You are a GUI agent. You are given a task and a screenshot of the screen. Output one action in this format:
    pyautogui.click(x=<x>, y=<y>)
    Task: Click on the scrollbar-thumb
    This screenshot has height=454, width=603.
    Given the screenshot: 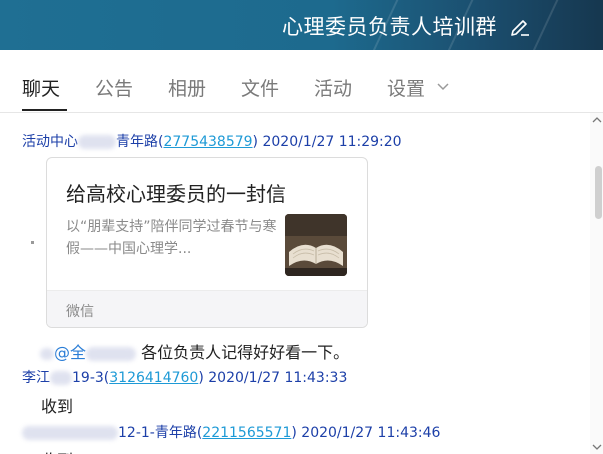 What is the action you would take?
    pyautogui.click(x=598, y=192)
    